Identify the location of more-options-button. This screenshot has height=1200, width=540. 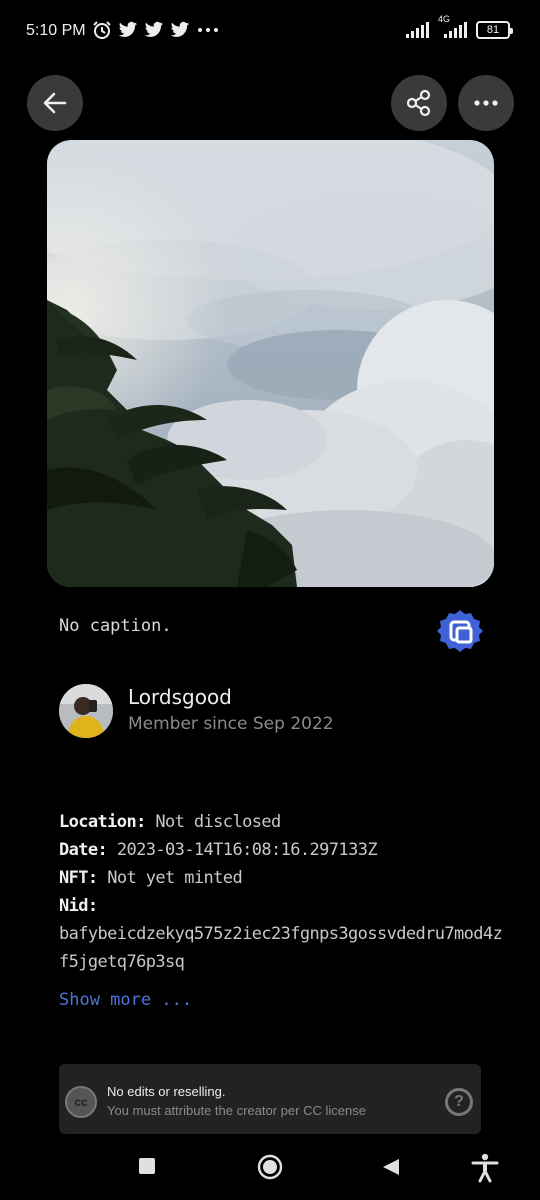
(486, 103).